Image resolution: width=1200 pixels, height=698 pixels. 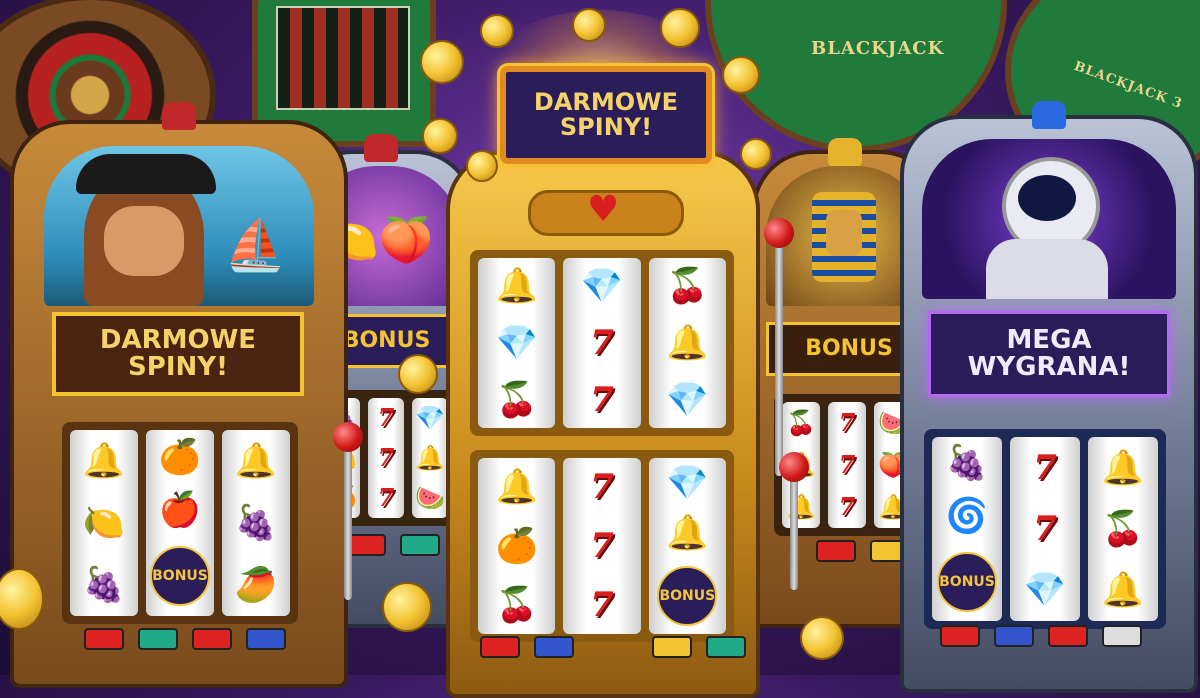 I want to click on reel: 🍒 🔔 💎, so click(x=687, y=343).